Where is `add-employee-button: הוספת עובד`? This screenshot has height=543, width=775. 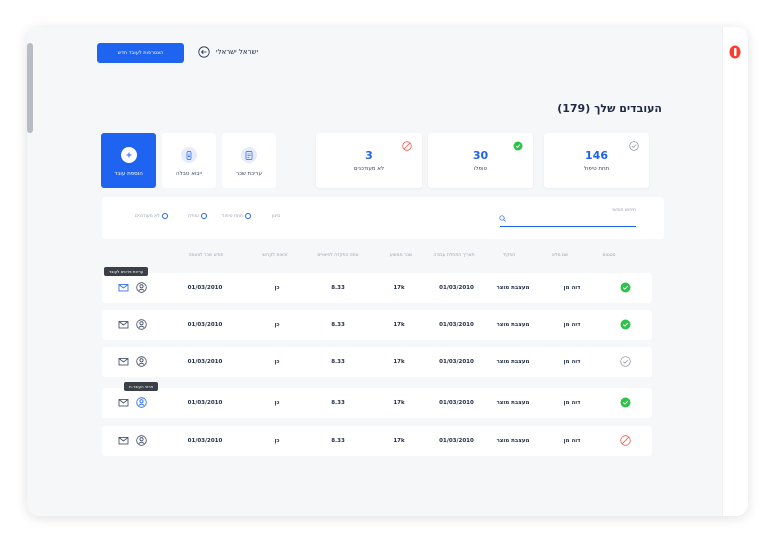
add-employee-button: הוספת עובד is located at coordinates (128, 160).